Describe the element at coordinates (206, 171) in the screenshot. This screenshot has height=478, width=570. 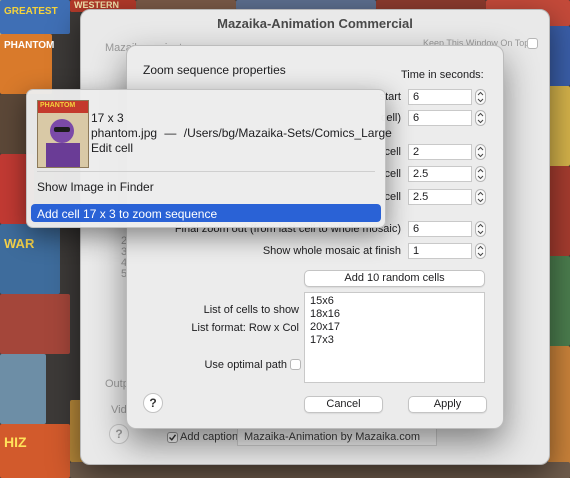
I see `menu-separator` at that location.